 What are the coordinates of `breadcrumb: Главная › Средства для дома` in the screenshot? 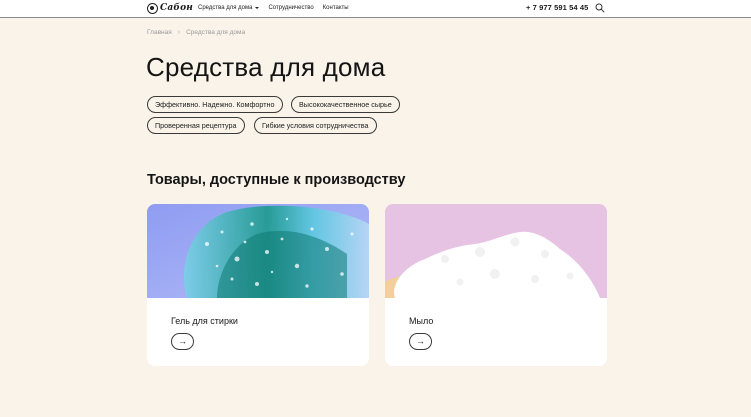 It's located at (196, 32).